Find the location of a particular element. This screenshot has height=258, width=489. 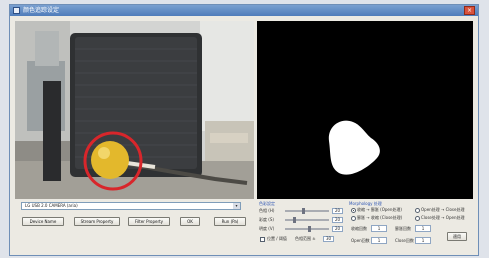

position-threshold-checkbox is located at coordinates (262, 239).